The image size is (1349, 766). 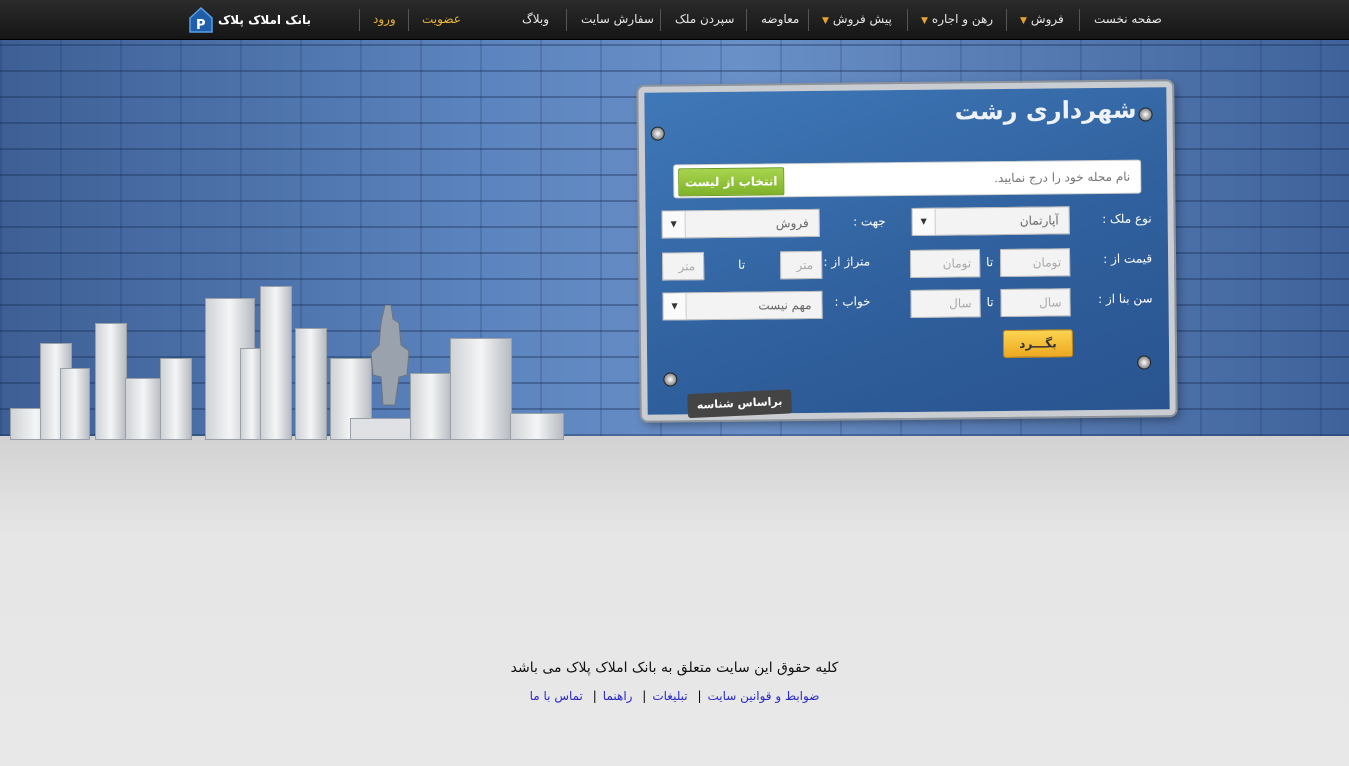 I want to click on search-by-id-tab: براساس شناسه, so click(x=740, y=404).